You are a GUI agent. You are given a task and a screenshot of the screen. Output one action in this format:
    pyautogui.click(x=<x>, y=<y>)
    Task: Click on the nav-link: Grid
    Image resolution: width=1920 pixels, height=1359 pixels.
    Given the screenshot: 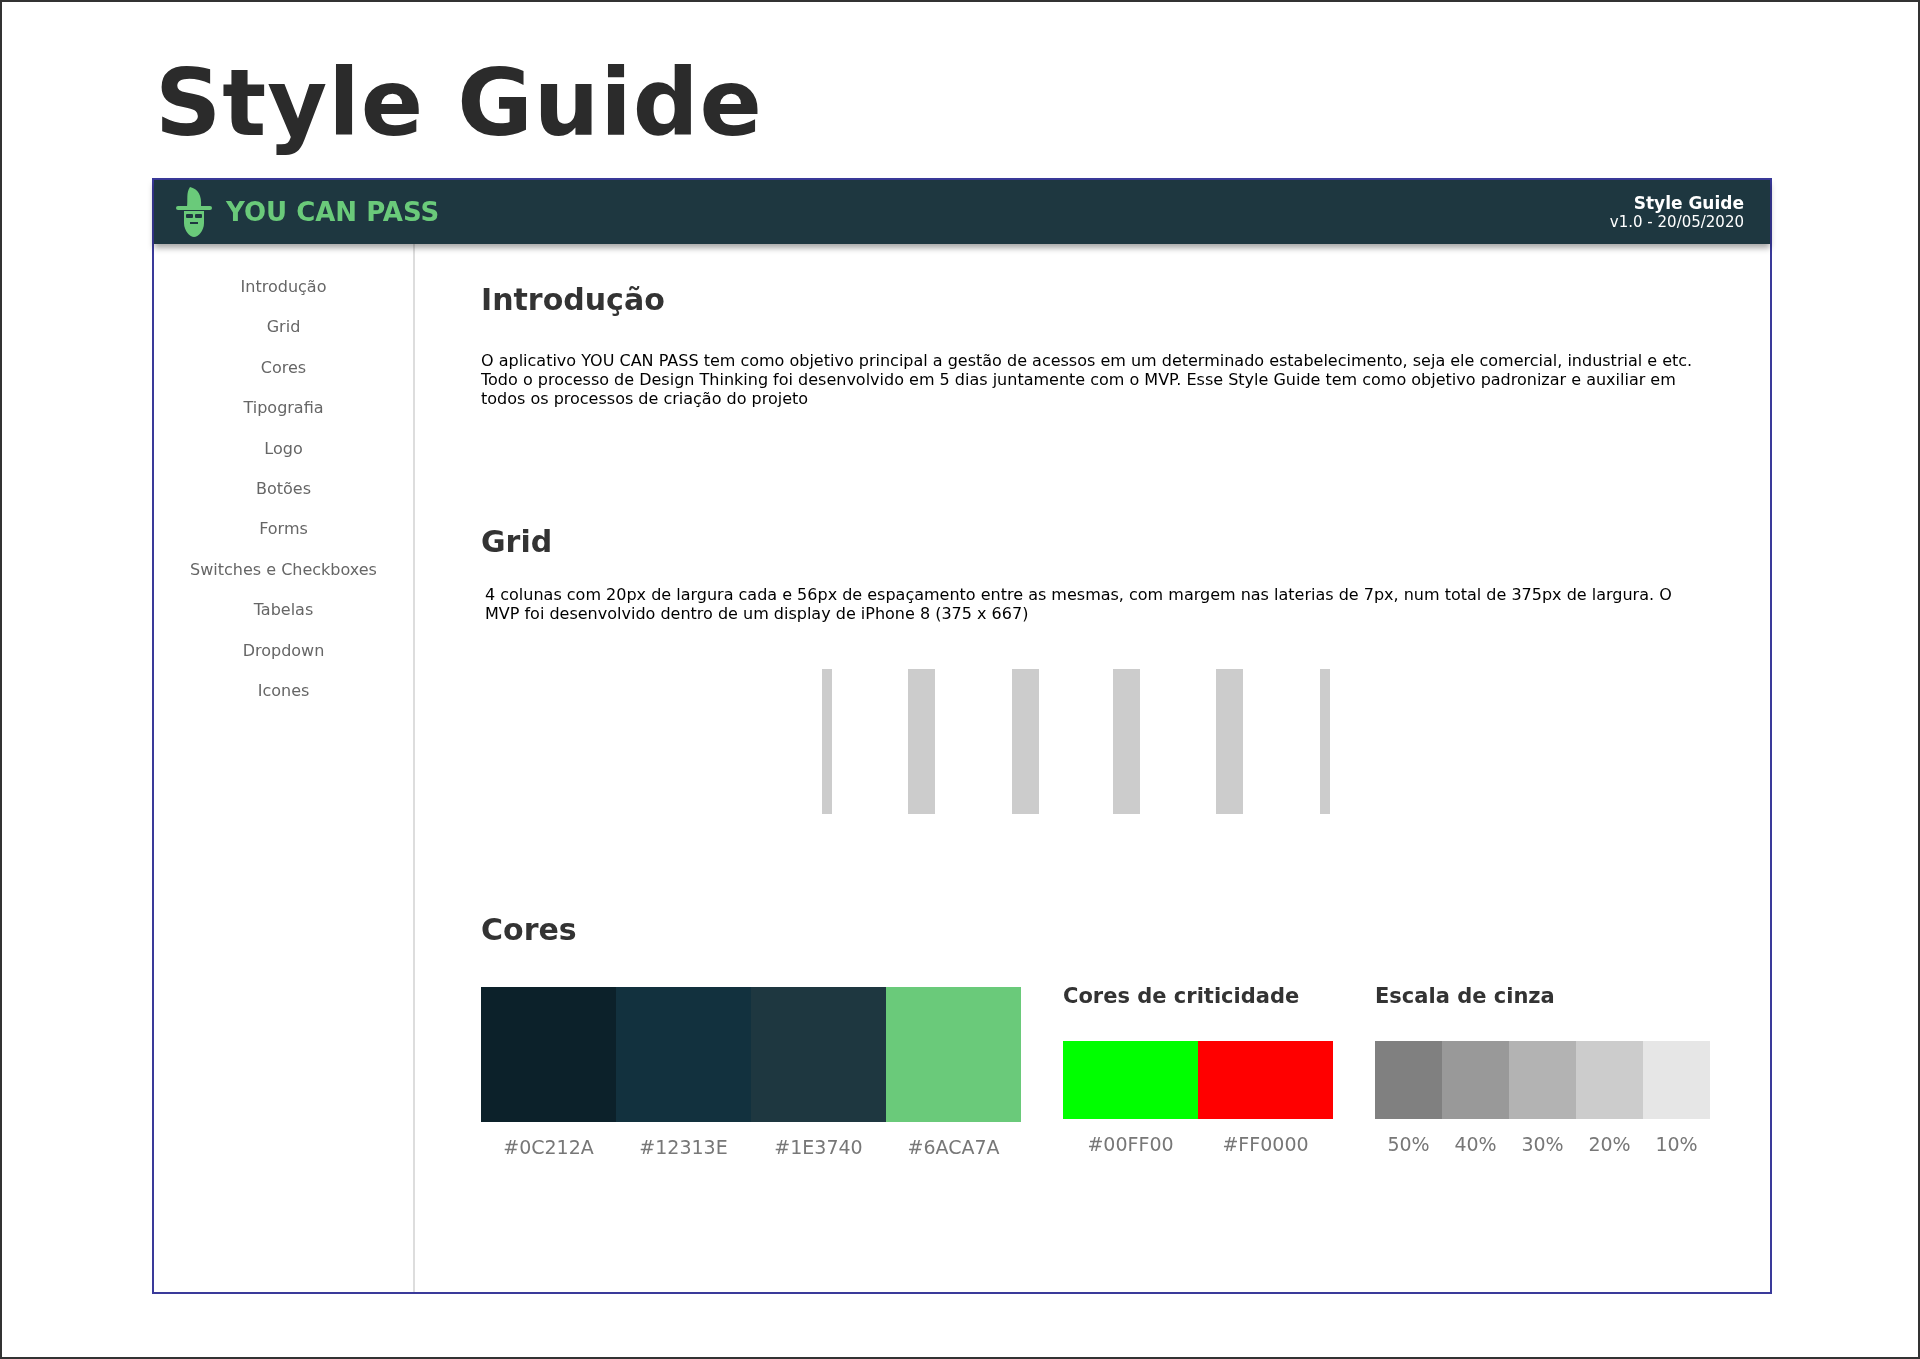 What is the action you would take?
    pyautogui.click(x=283, y=327)
    